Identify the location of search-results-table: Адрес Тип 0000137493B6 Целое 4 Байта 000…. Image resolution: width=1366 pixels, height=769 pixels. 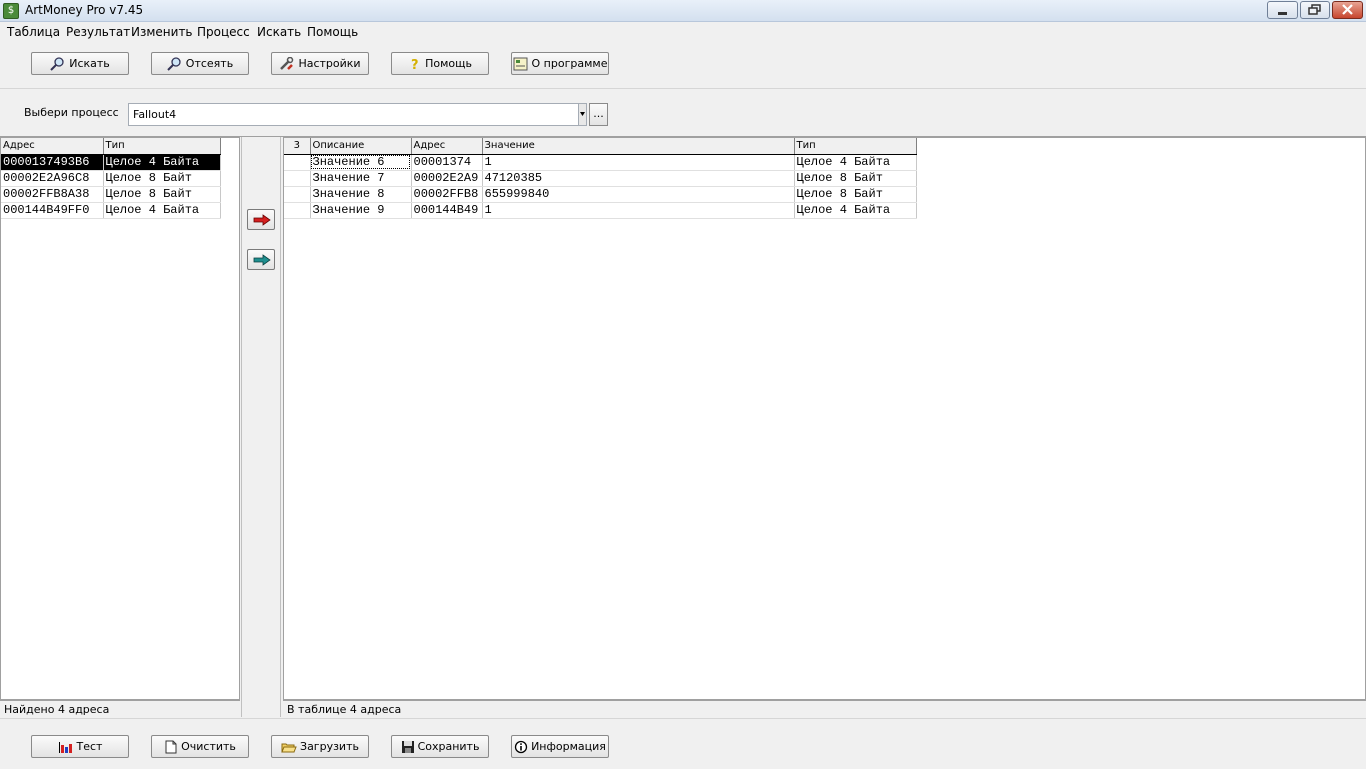
(111, 178).